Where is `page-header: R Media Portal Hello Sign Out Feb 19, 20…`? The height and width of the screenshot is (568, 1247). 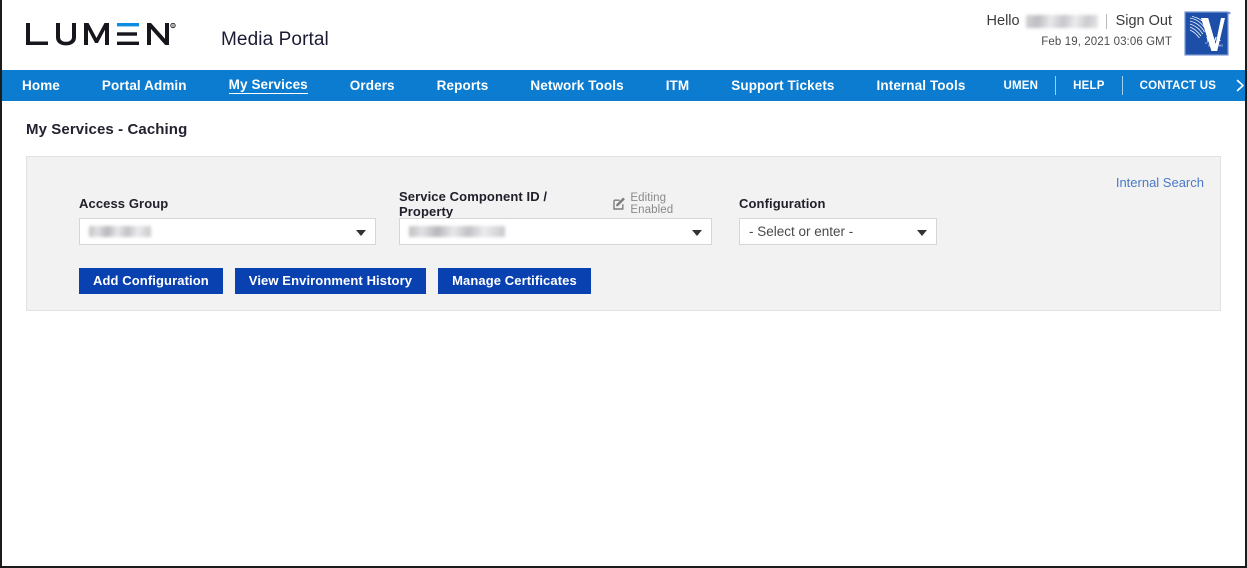
page-header: R Media Portal Hello Sign Out Feb 19, 20… is located at coordinates (623, 35).